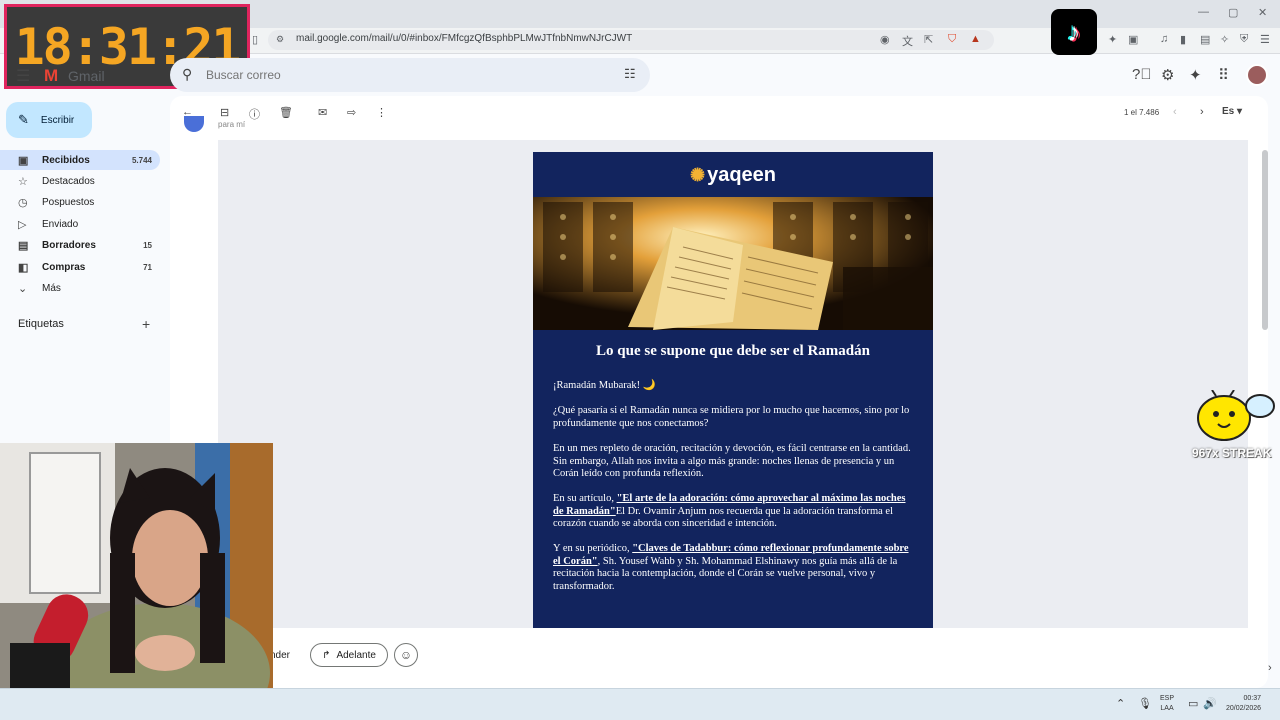 This screenshot has height=720, width=1280. I want to click on eye-icon: ◉, so click(885, 39).